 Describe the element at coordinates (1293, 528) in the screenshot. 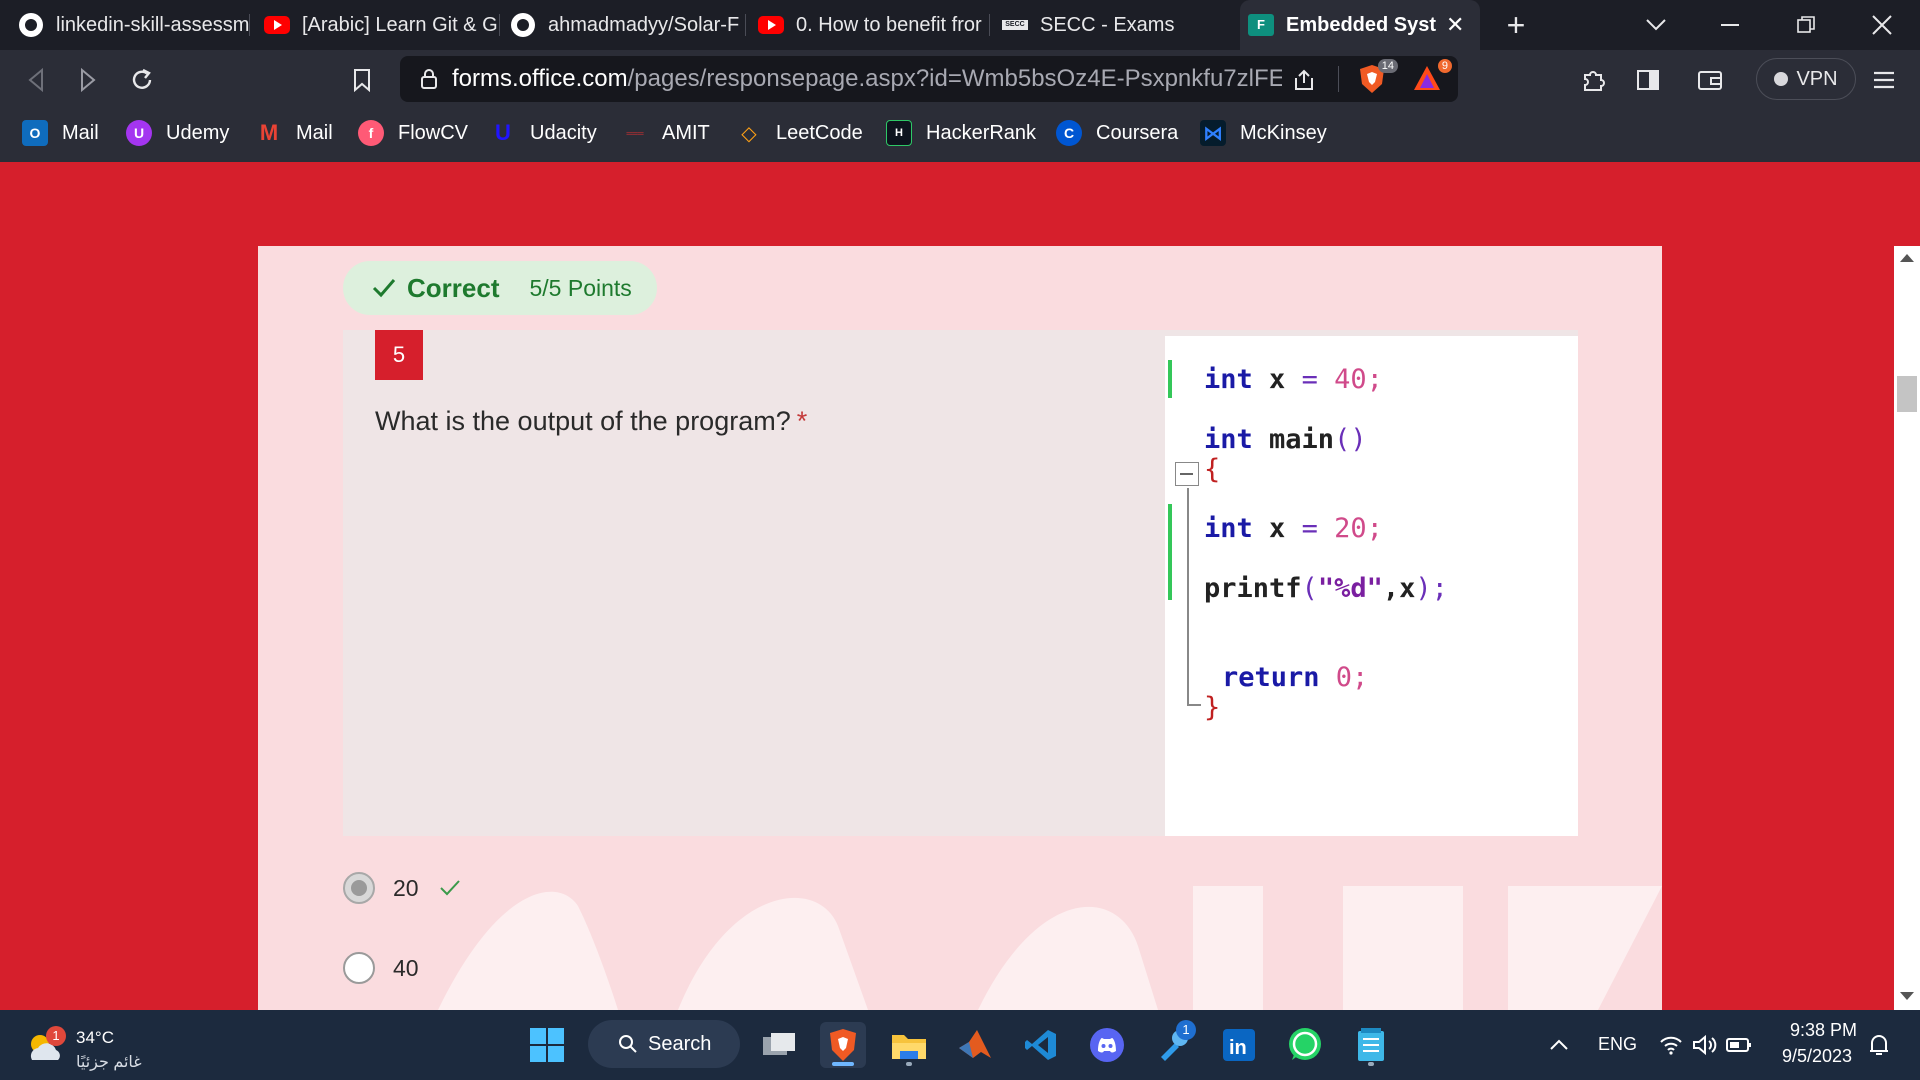

I see `code-line: int x = 20;` at that location.